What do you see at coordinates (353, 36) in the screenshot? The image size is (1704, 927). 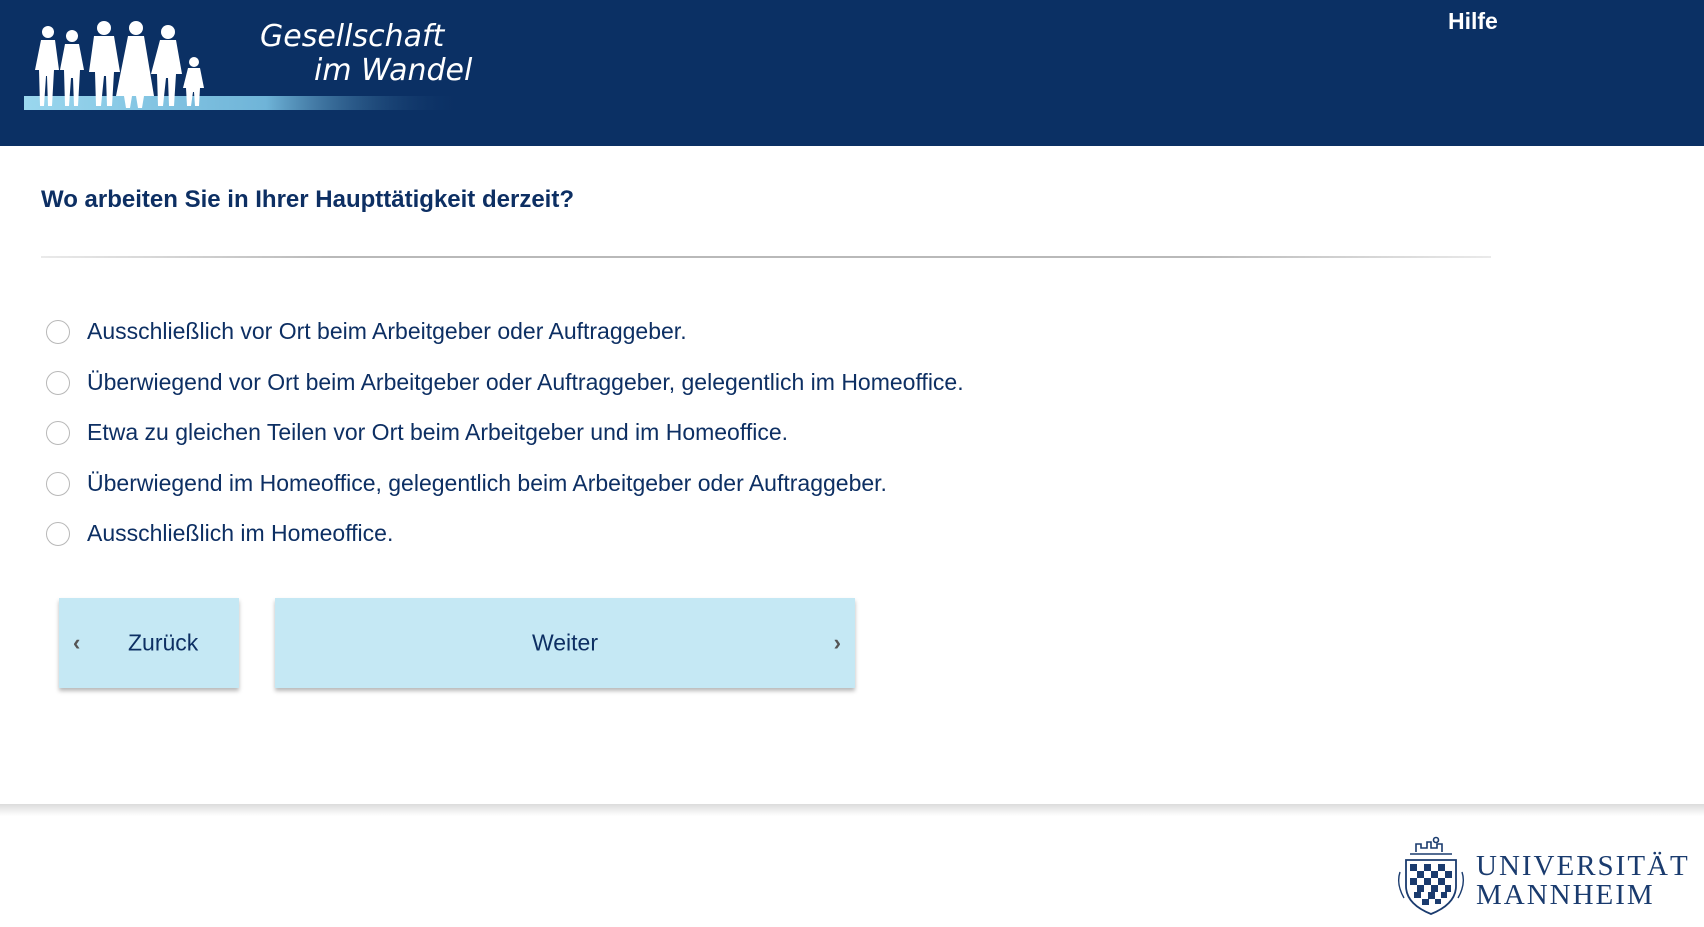 I see `logo-line1: Gesellschaft` at bounding box center [353, 36].